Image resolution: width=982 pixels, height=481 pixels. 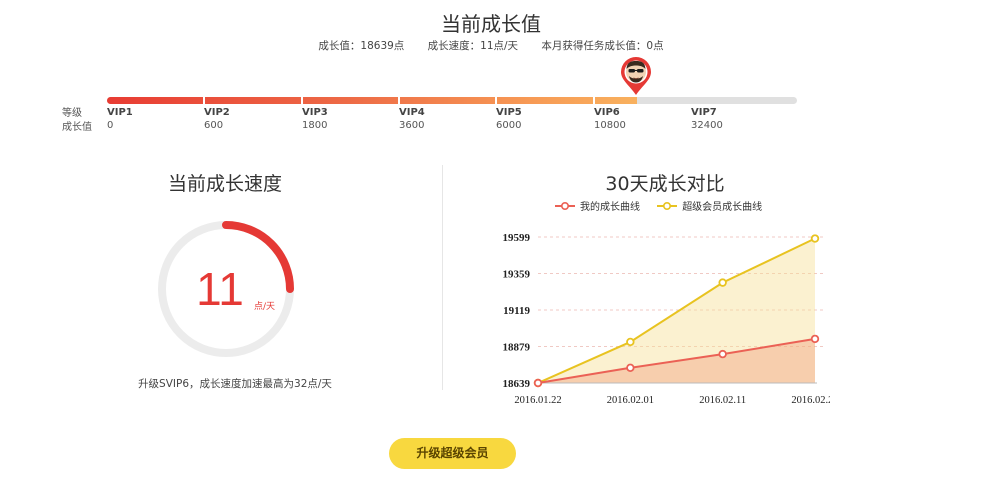 What do you see at coordinates (704, 112) in the screenshot?
I see `level-name: VIP7` at bounding box center [704, 112].